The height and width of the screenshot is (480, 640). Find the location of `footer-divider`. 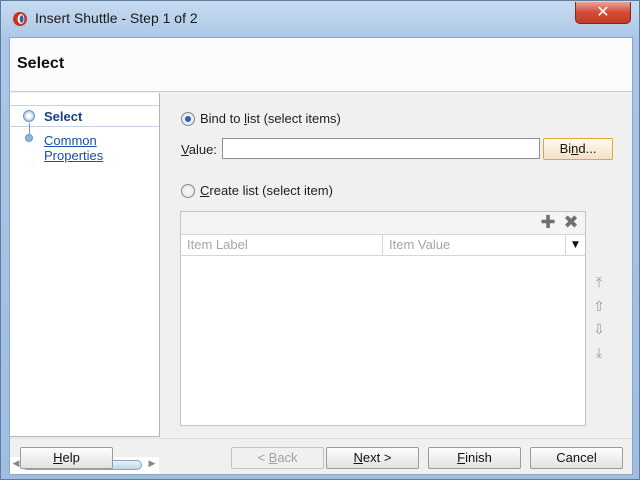

footer-divider is located at coordinates (321, 438).